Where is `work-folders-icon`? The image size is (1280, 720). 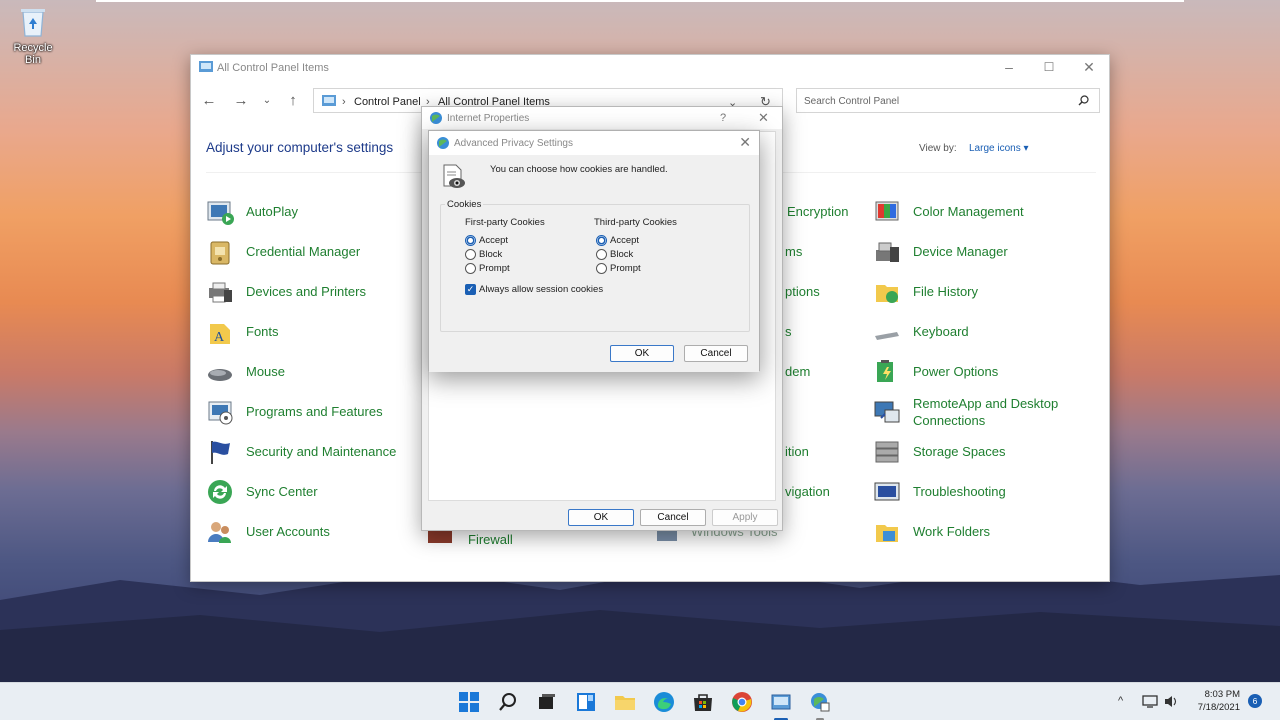 work-folders-icon is located at coordinates (887, 533).